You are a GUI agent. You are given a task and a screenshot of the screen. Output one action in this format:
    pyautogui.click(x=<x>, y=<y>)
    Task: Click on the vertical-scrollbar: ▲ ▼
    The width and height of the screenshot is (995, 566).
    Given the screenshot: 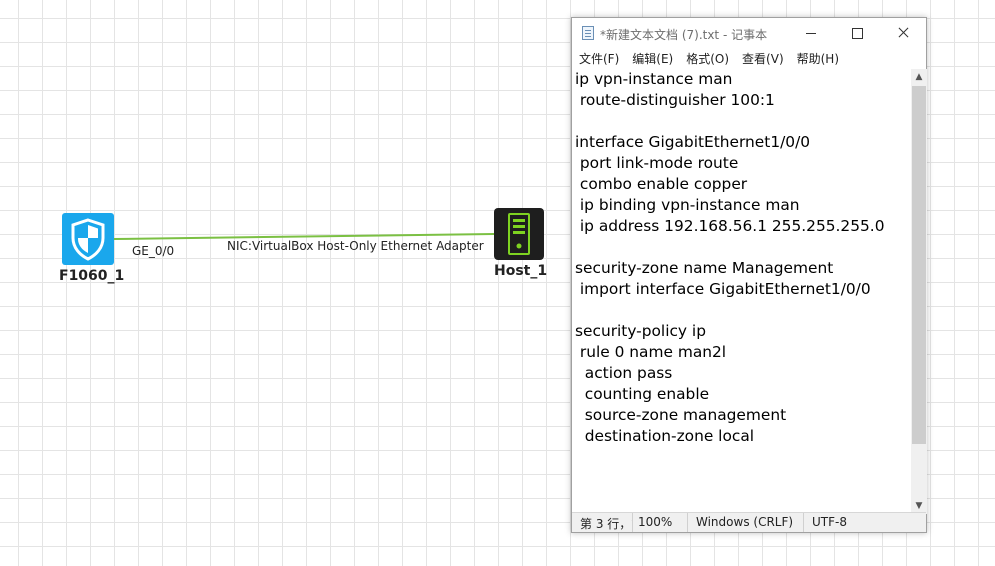 What is the action you would take?
    pyautogui.click(x=919, y=291)
    